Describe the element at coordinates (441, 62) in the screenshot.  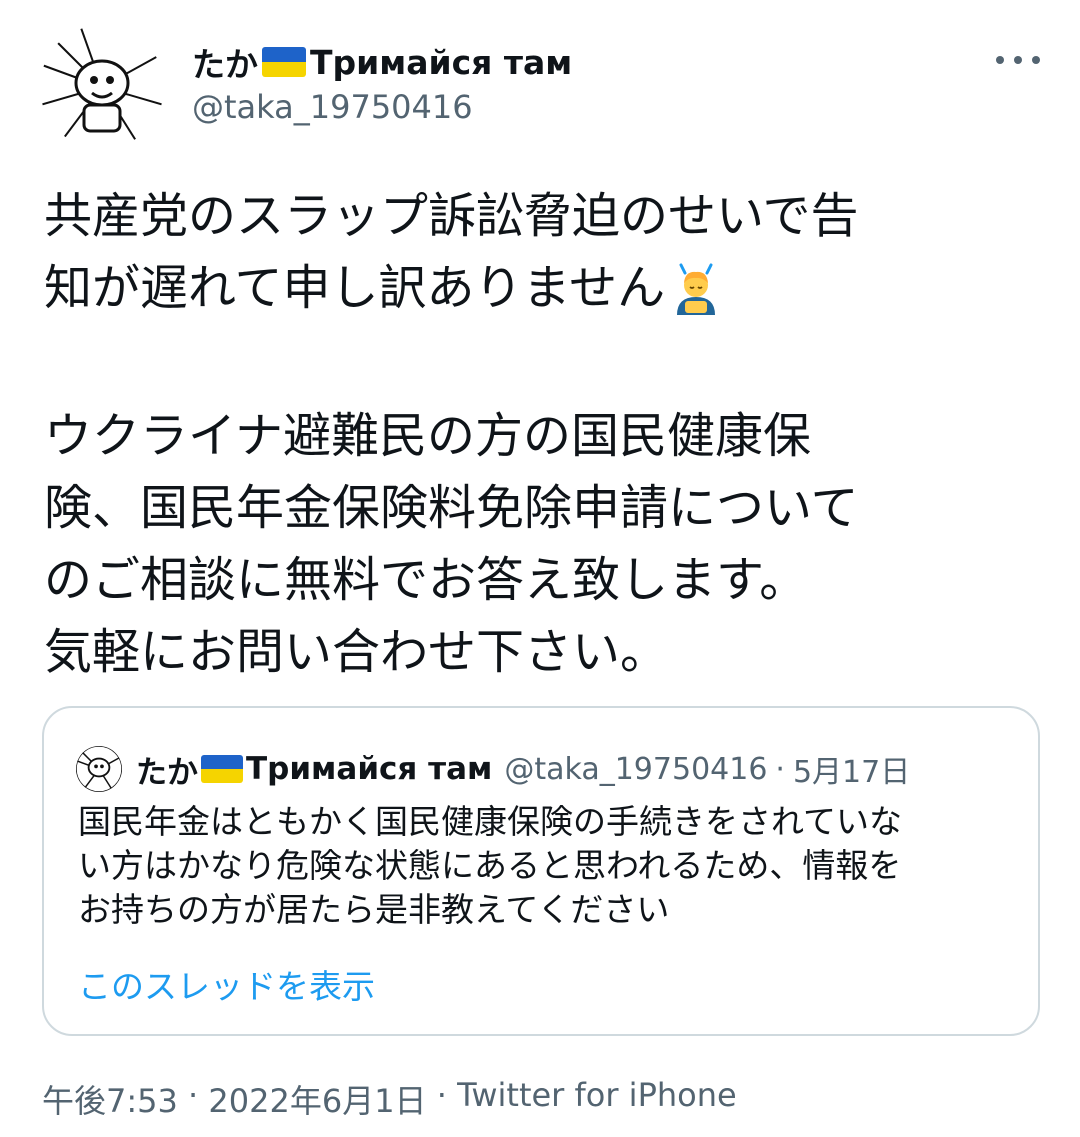
I see `author-name-suffix: Тримайся там` at that location.